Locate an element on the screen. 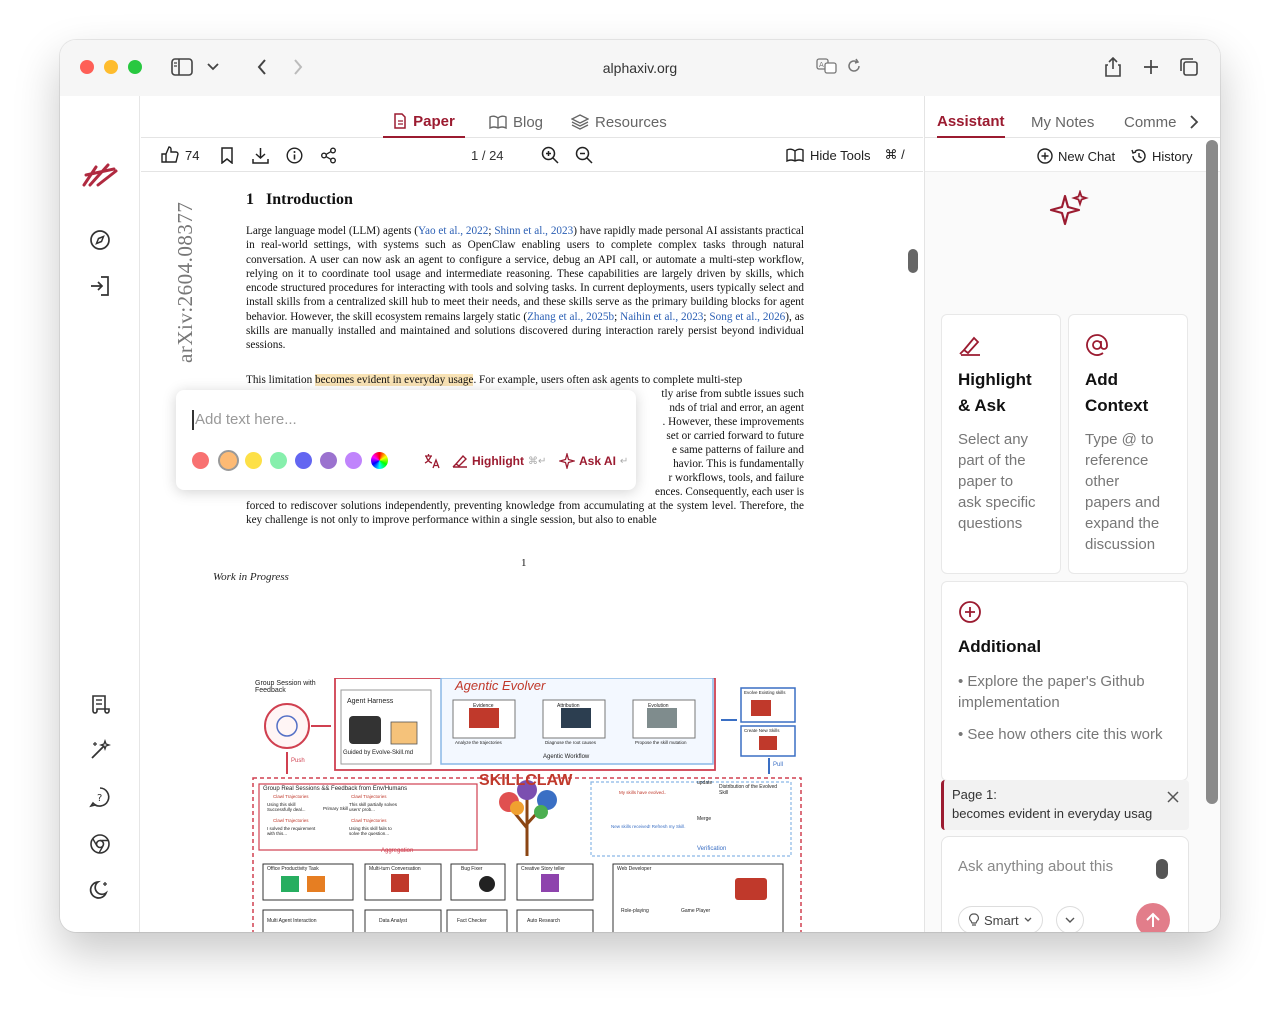  figure-label: SKILLCLAW is located at coordinates (526, 780).